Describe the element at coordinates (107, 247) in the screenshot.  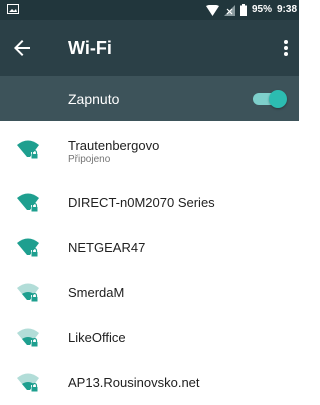
I see `wifi-network-name: NETGEAR47` at that location.